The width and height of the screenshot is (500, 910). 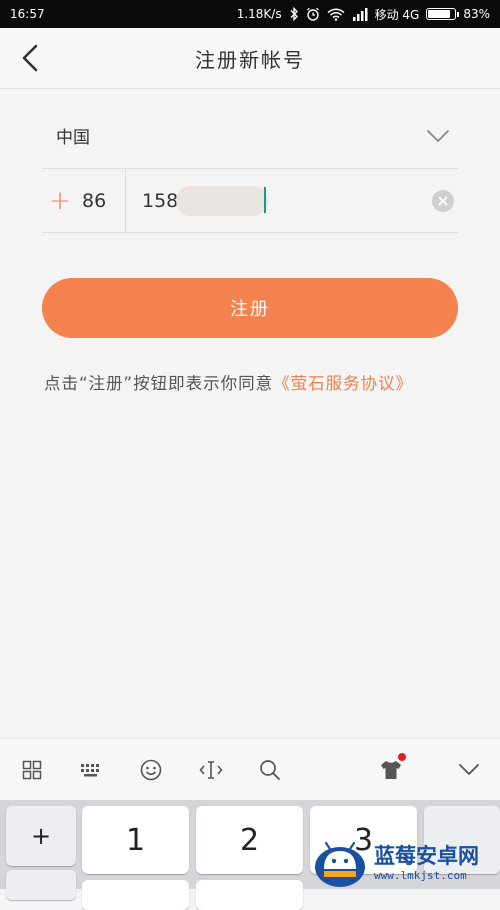 I want to click on country-selector: 中国, so click(x=250, y=136).